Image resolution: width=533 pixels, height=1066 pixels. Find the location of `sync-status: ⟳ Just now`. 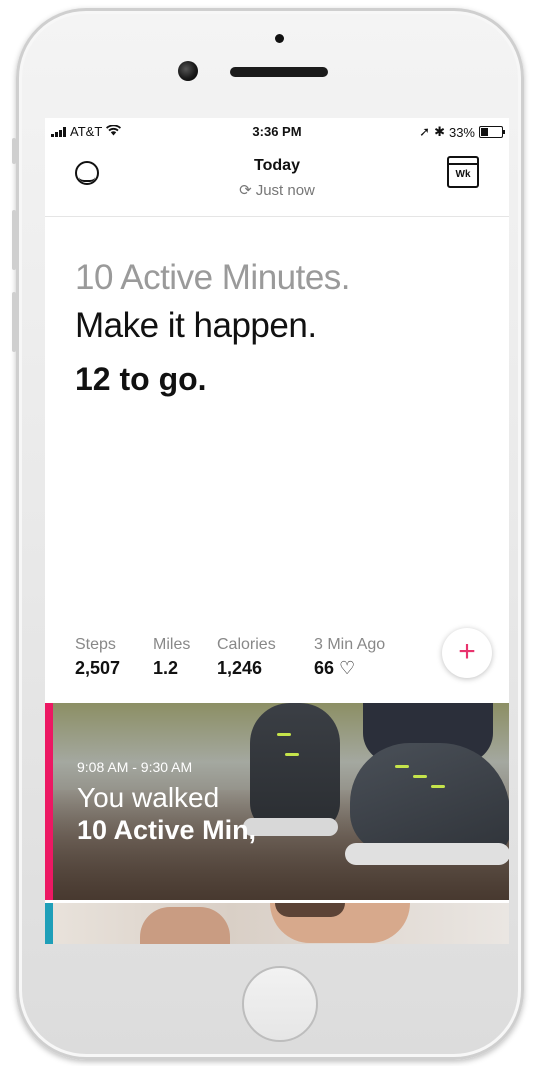

sync-status: ⟳ Just now is located at coordinates (277, 190).